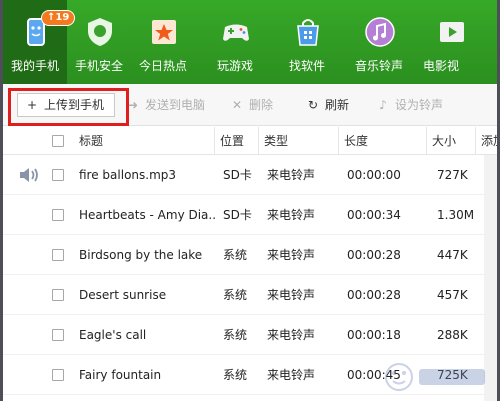 The image size is (500, 401). Describe the element at coordinates (100, 32) in the screenshot. I see `shield-icon` at that location.